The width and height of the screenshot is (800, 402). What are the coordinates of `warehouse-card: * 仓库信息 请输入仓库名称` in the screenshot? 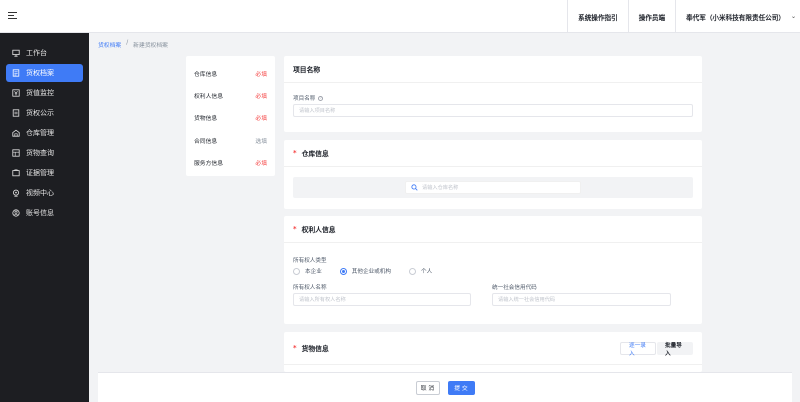 It's located at (493, 174).